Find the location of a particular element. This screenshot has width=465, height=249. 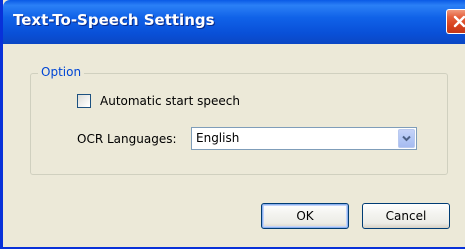

ocr-languages-value: English is located at coordinates (218, 138).